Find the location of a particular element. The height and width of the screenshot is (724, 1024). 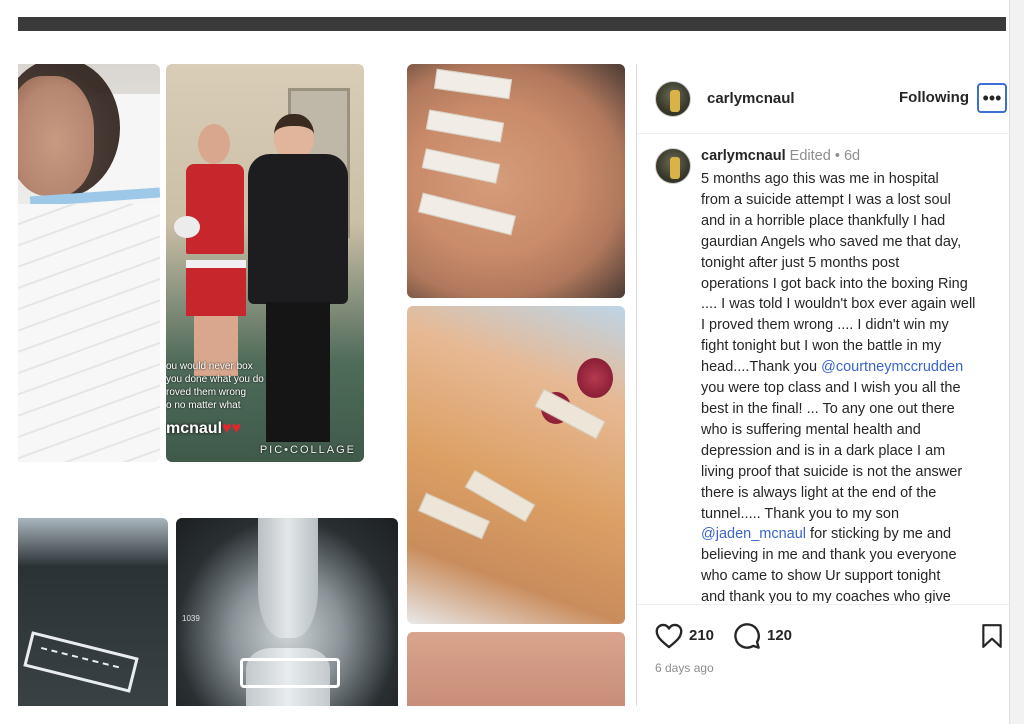

collage-watermark: PIC•COLLAGE is located at coordinates (307, 450).